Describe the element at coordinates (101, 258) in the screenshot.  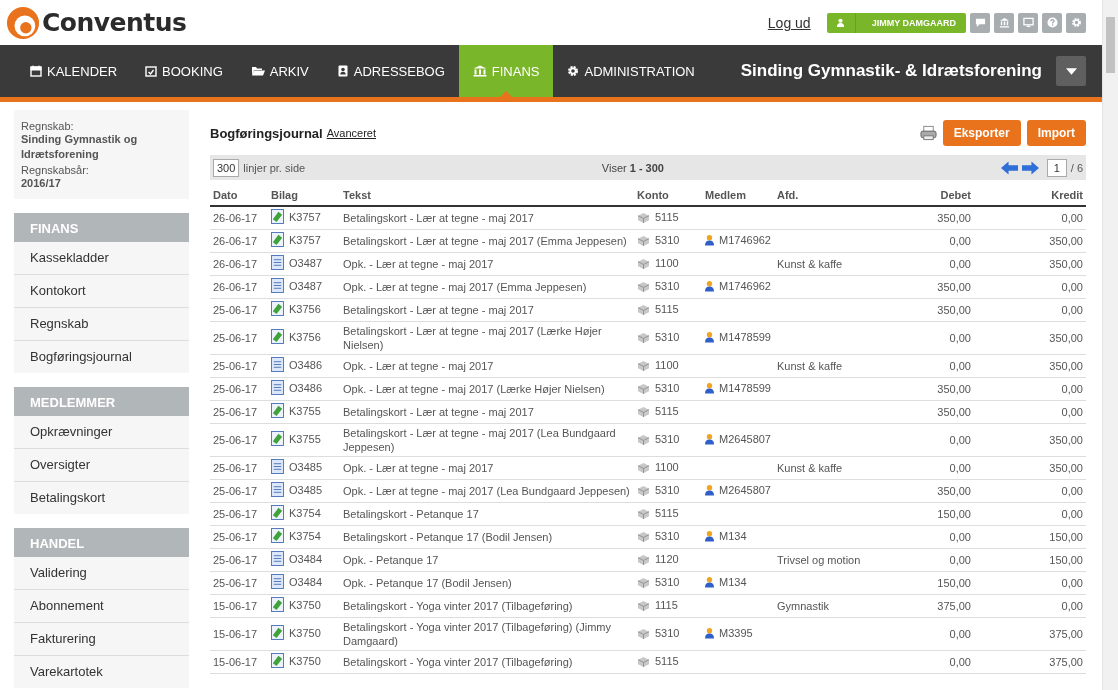
I see `sidebar-item: Kassekladder` at that location.